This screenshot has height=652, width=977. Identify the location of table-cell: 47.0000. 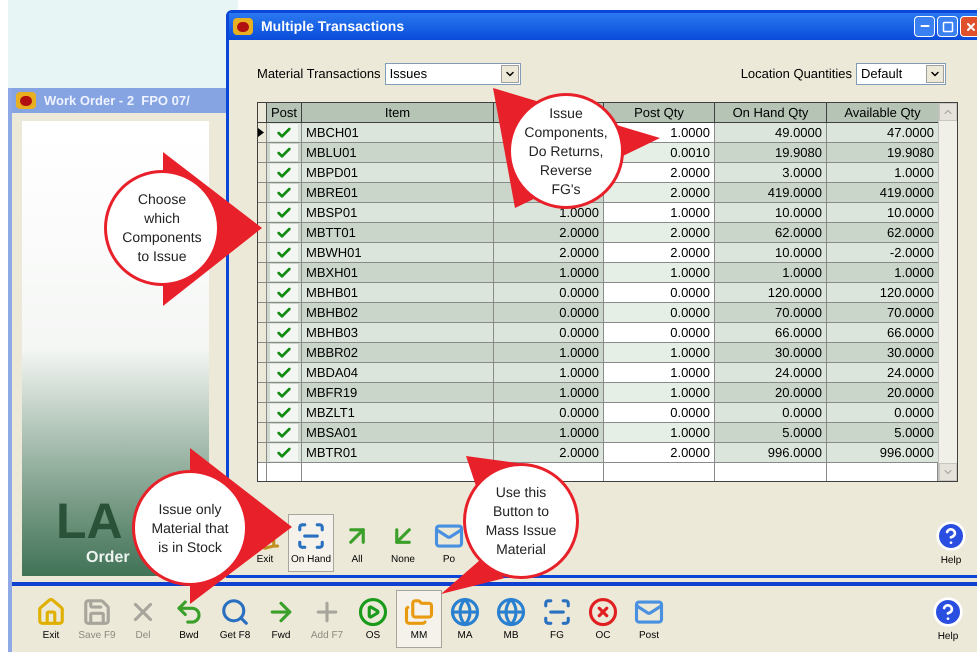
(882, 133).